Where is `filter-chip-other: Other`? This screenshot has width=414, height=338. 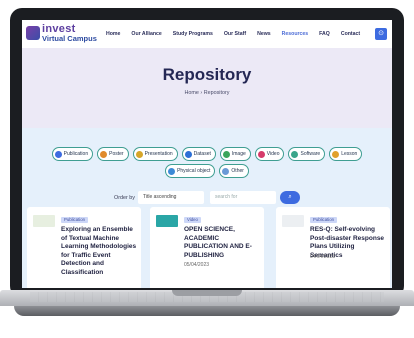 filter-chip-other: Other is located at coordinates (234, 171).